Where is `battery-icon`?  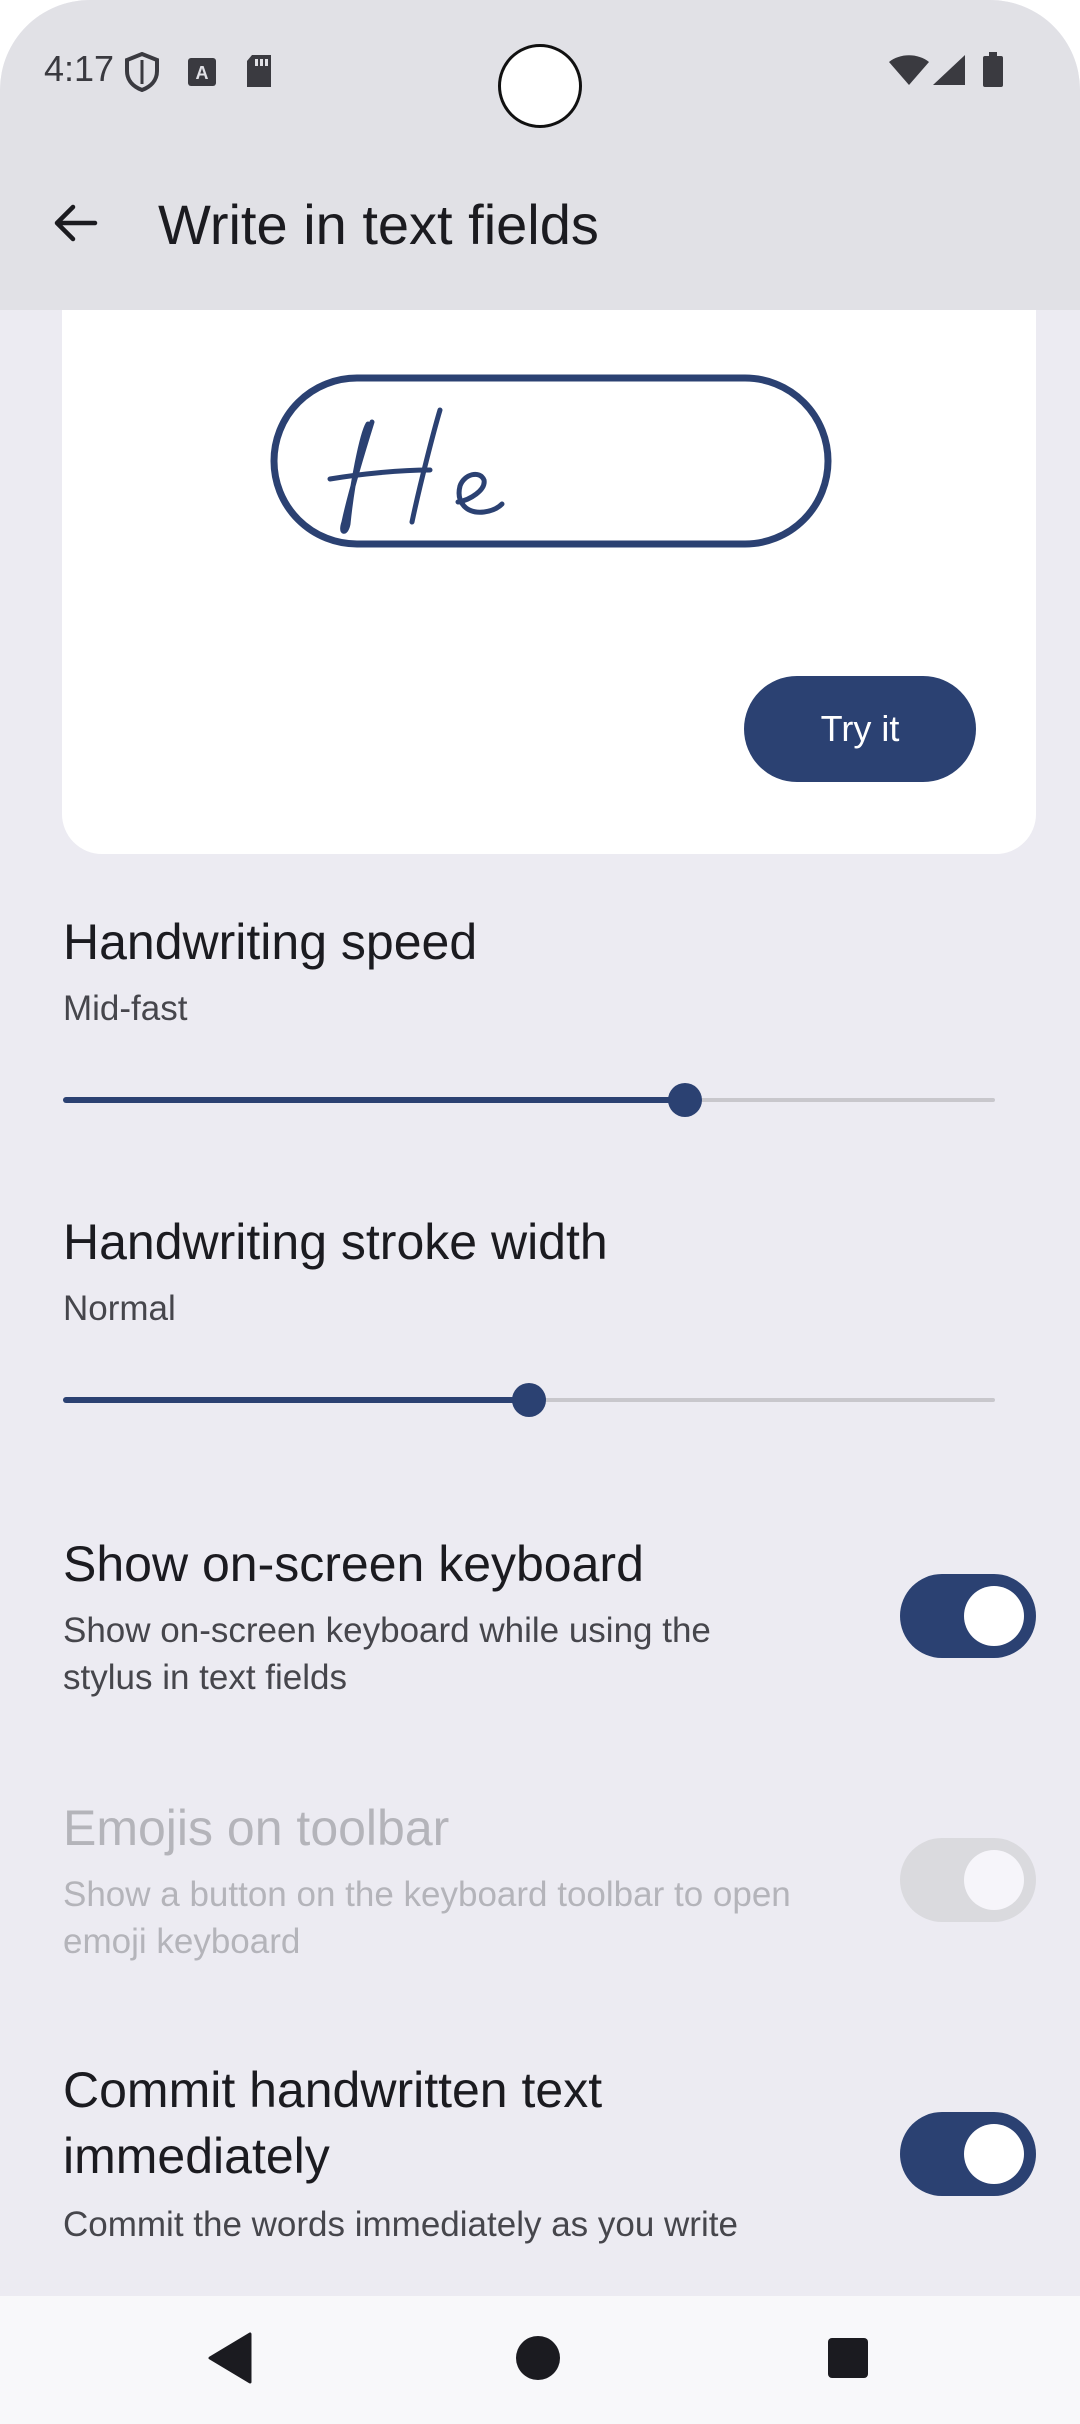 battery-icon is located at coordinates (993, 72).